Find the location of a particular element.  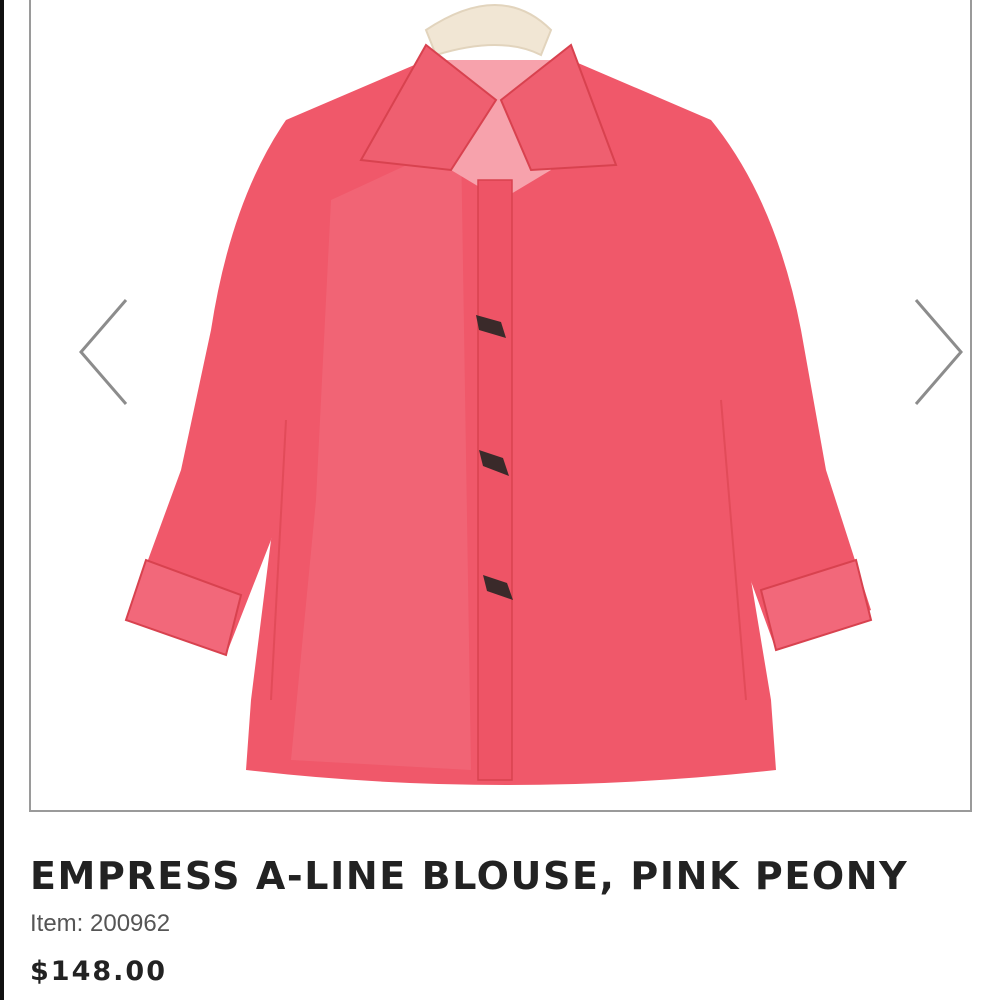

left-edge-divider is located at coordinates (2, 500).